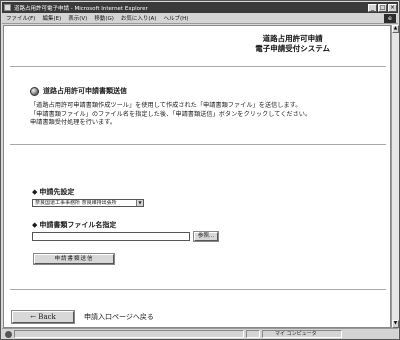  I want to click on status-text-area, so click(129, 334).